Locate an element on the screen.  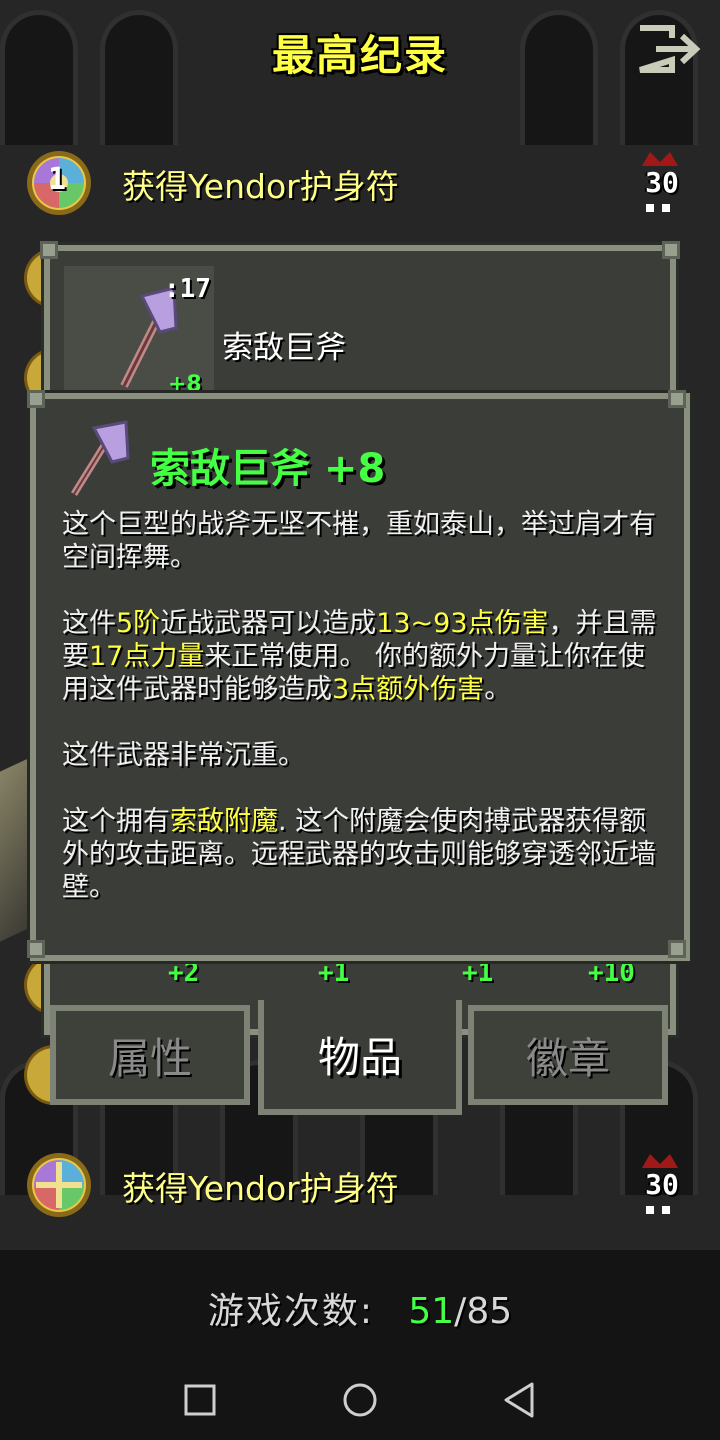
battle-axe-icon is located at coordinates (100, 458).